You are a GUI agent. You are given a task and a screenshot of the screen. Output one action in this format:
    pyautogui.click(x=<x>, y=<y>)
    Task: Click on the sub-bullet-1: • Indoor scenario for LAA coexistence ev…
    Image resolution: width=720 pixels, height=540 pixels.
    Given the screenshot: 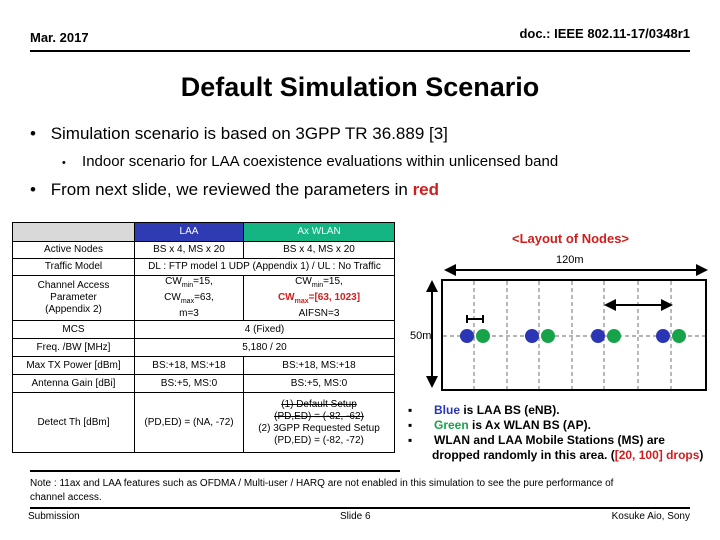 What is the action you would take?
    pyautogui.click(x=310, y=161)
    